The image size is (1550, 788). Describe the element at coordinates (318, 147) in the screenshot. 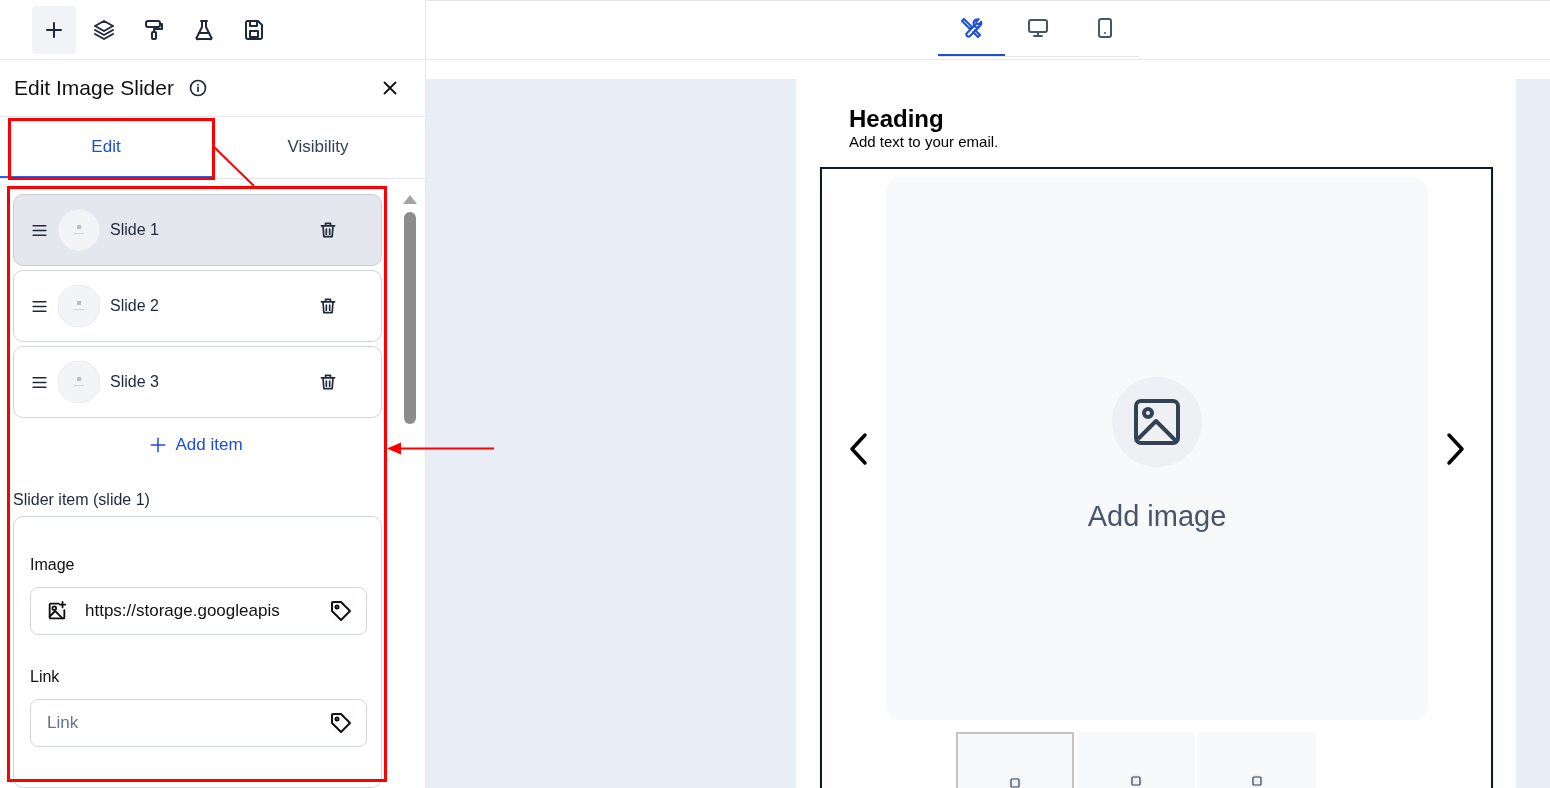

I see `tab: Visibility` at that location.